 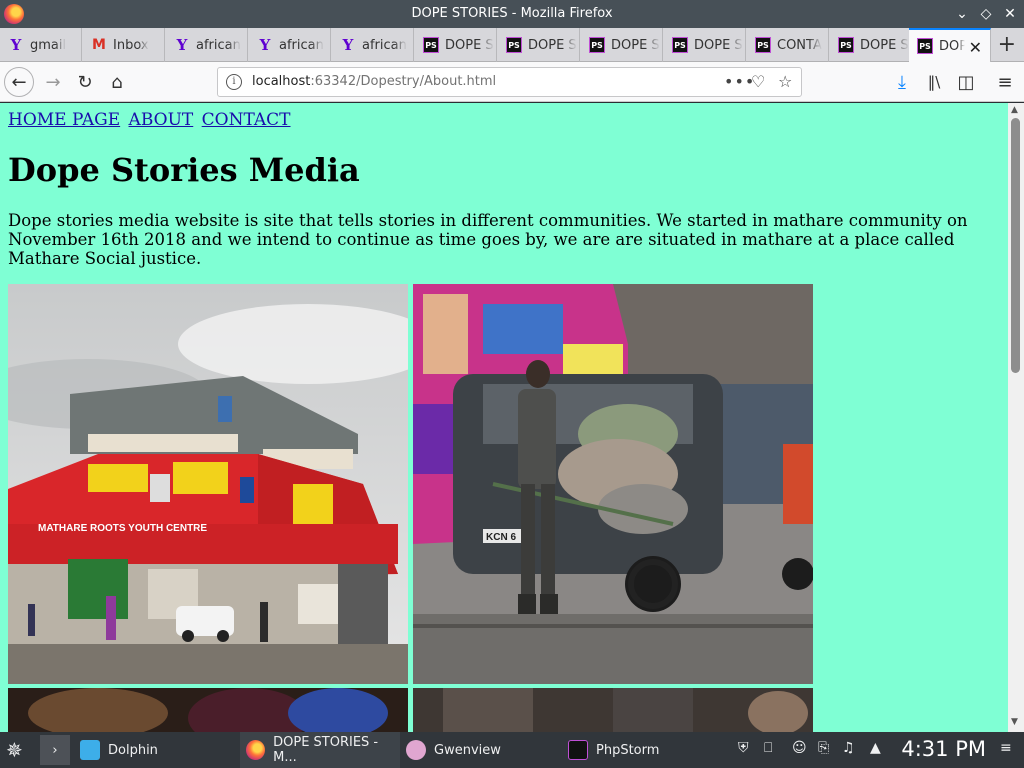 I want to click on taskbar-item-phpstorm: PhpStorm, so click(x=613, y=750).